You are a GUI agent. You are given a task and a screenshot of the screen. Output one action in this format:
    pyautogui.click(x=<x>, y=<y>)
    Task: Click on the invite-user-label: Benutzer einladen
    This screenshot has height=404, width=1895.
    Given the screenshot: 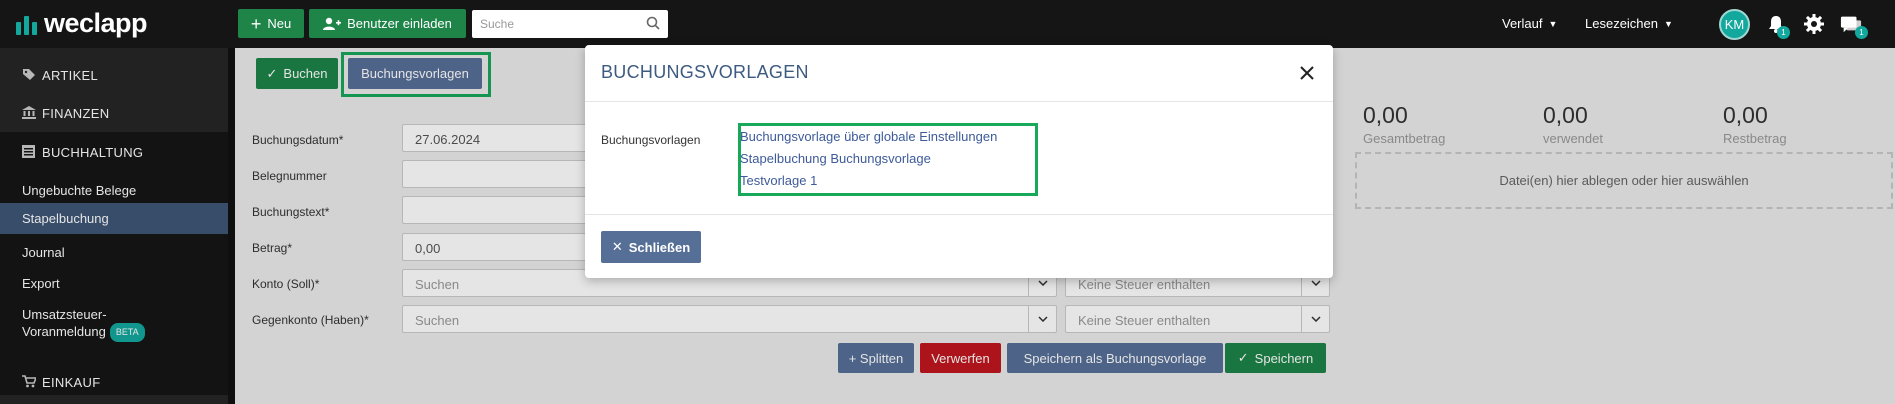 What is the action you would take?
    pyautogui.click(x=399, y=23)
    